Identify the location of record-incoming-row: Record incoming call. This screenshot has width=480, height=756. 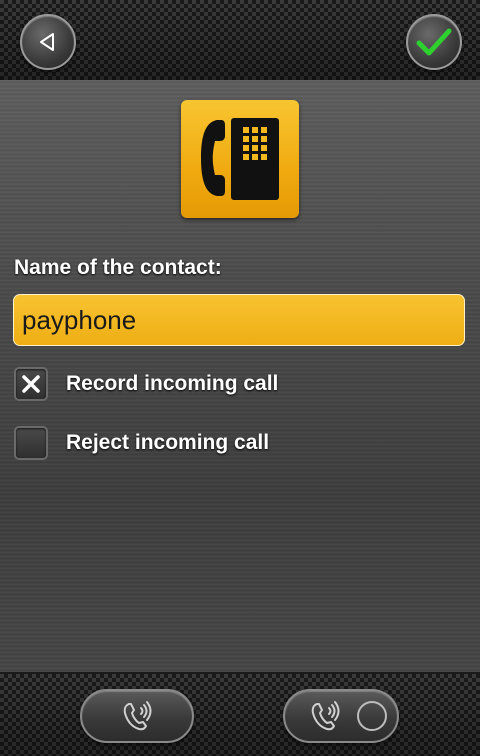
(146, 384).